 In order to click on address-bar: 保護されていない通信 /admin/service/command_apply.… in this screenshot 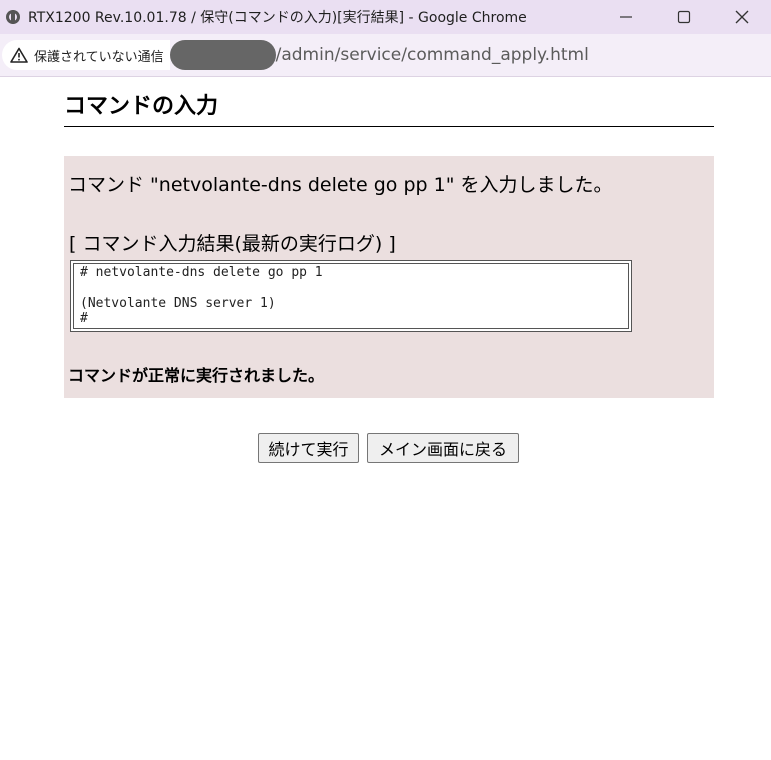, I will do `click(385, 55)`.